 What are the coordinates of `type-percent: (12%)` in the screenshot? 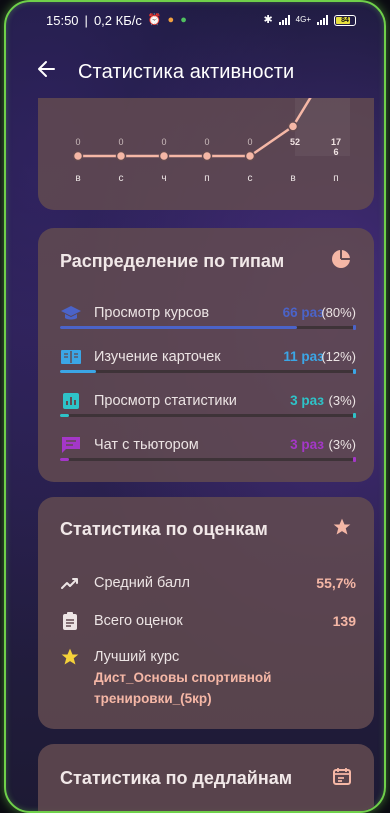 It's located at (338, 356).